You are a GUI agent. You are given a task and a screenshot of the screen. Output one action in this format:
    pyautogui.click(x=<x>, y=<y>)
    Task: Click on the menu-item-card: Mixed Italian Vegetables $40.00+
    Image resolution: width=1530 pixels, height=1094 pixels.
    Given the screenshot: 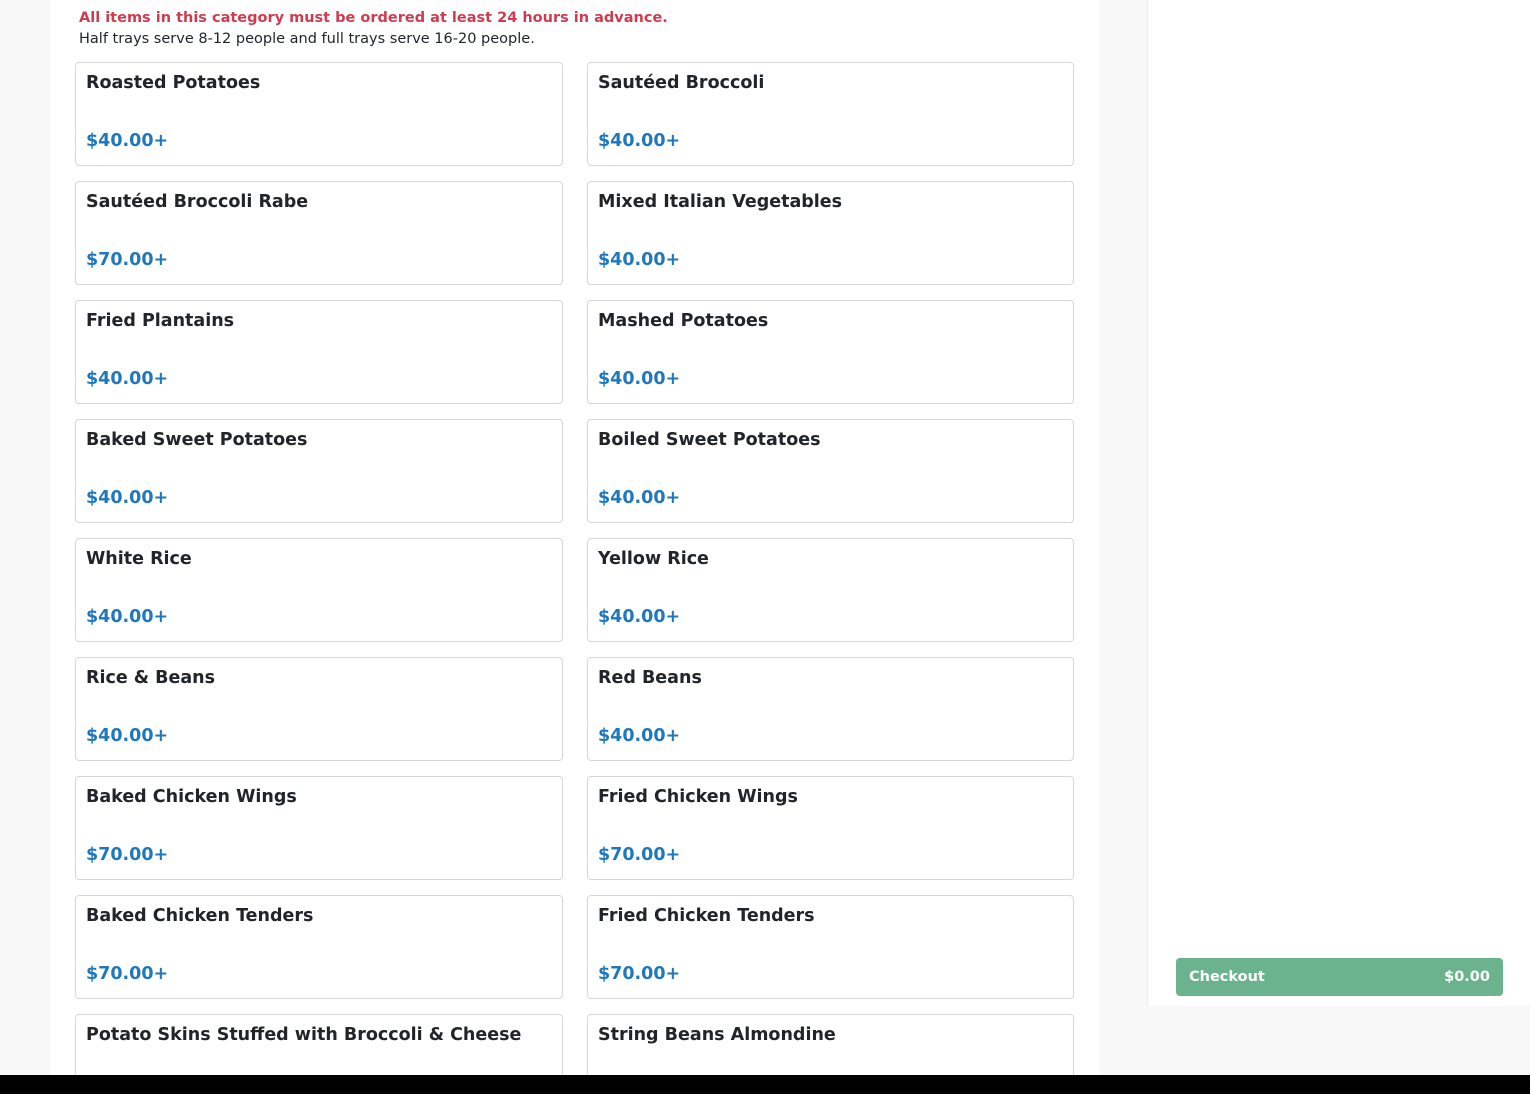 What is the action you would take?
    pyautogui.click(x=830, y=233)
    